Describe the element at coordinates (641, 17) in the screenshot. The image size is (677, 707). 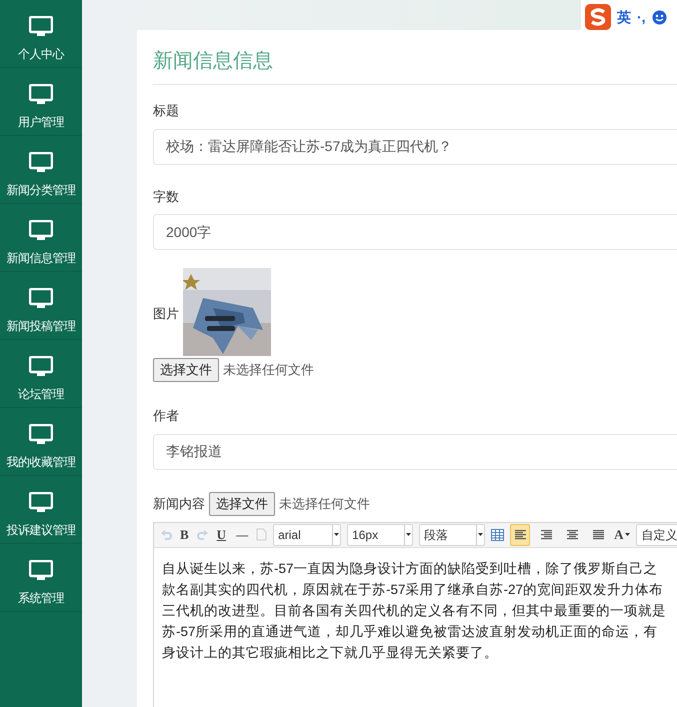
I see `punctuation-indicator: ·,` at that location.